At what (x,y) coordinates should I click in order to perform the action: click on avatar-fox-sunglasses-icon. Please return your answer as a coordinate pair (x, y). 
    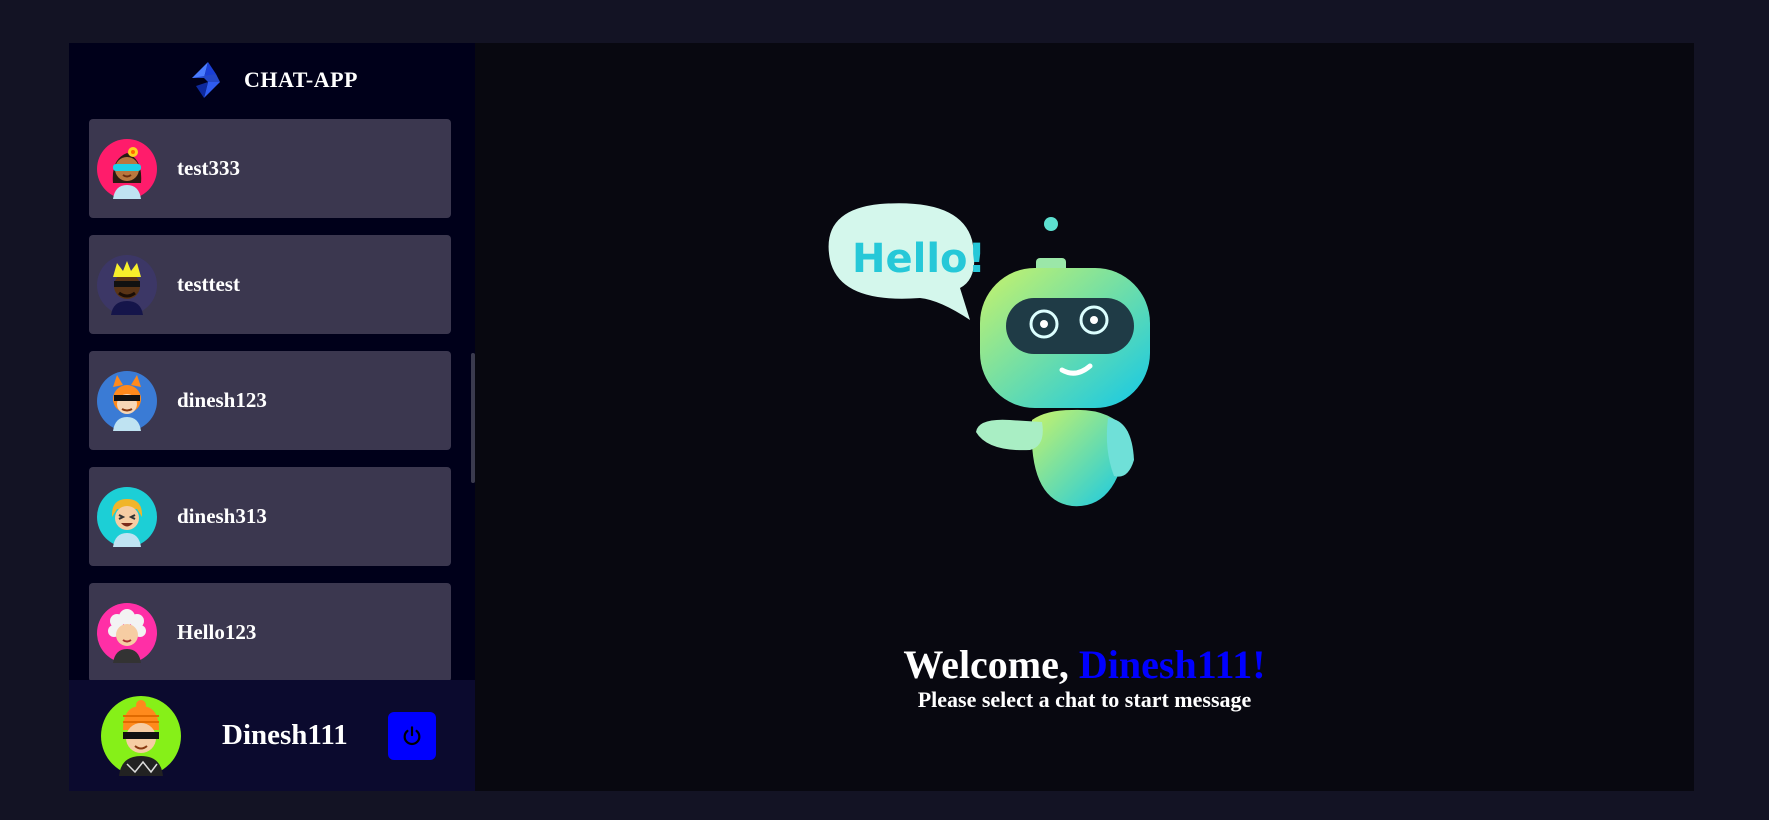
    Looking at the image, I should click on (127, 400).